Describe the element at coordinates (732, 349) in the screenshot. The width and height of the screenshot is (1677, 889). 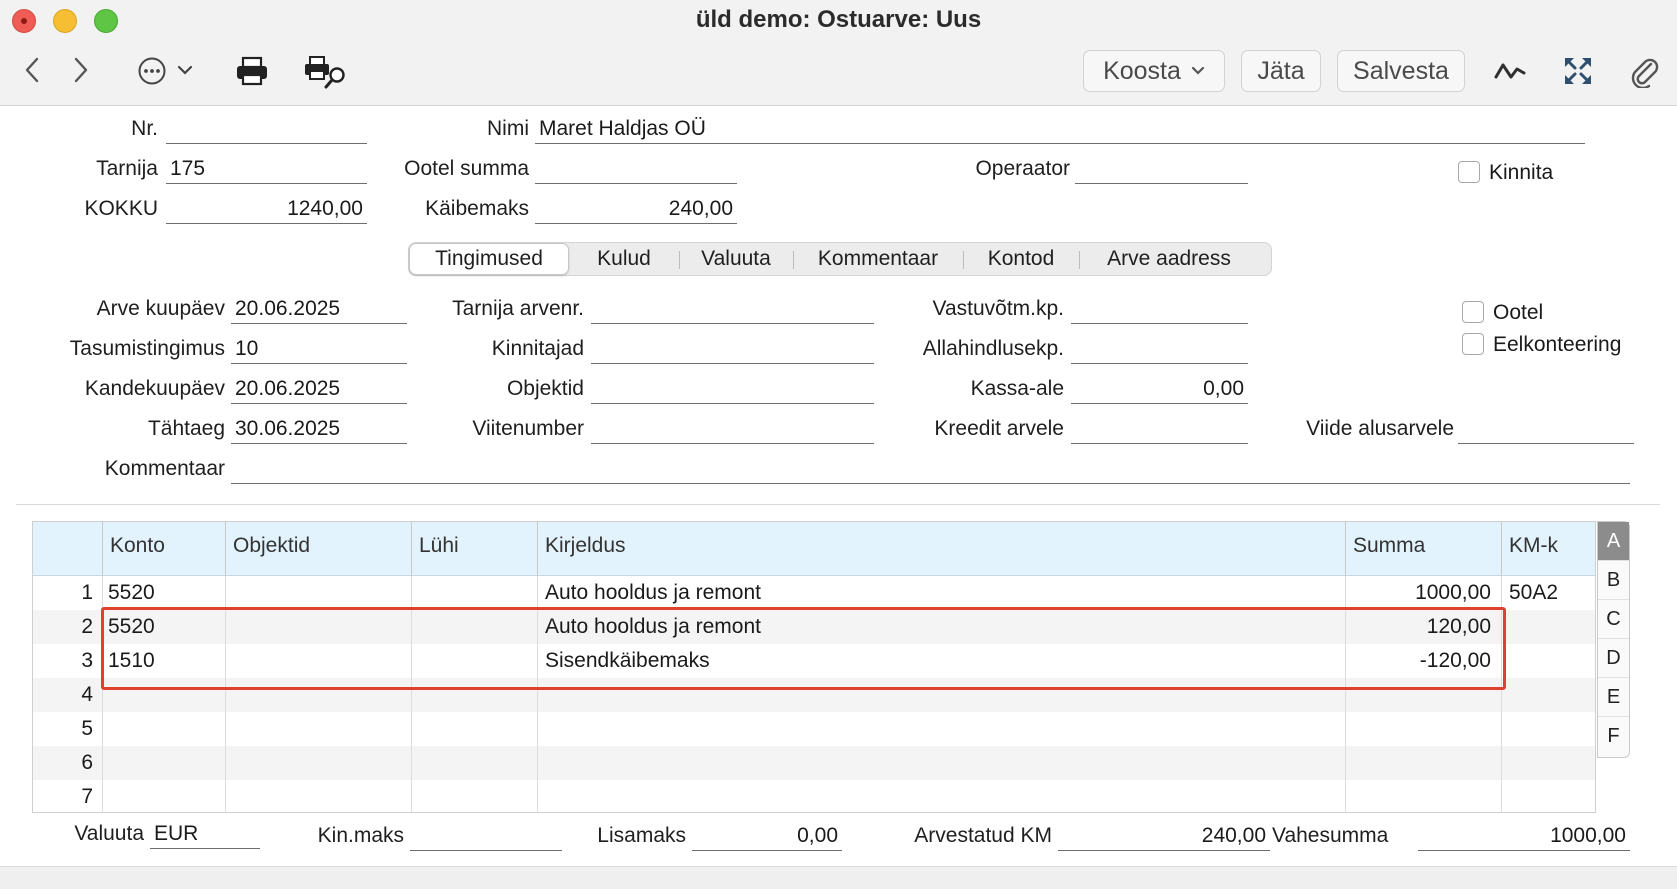
I see `kinnitajad-field` at that location.